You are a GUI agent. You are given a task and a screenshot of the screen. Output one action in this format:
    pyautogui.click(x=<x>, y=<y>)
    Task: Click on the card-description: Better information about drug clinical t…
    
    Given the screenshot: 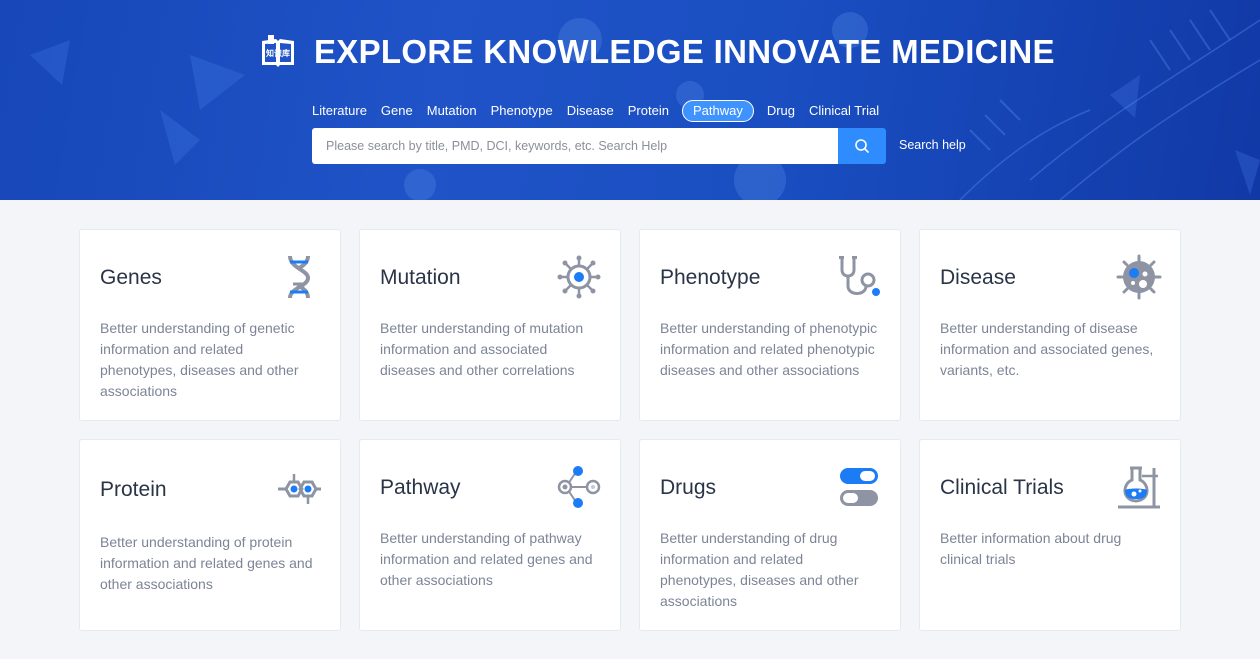 What is the action you would take?
    pyautogui.click(x=1031, y=548)
    